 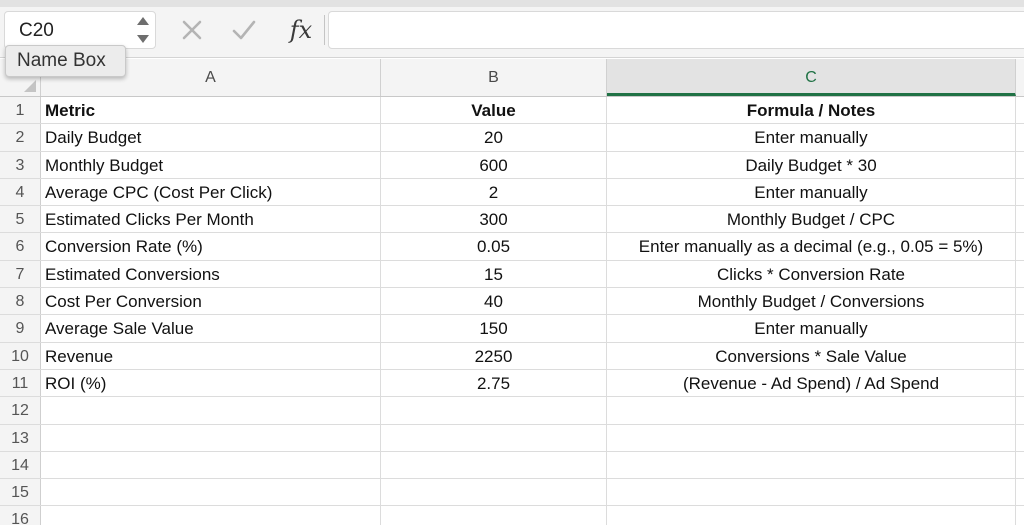 What do you see at coordinates (20, 355) in the screenshot?
I see `row-header: 10` at bounding box center [20, 355].